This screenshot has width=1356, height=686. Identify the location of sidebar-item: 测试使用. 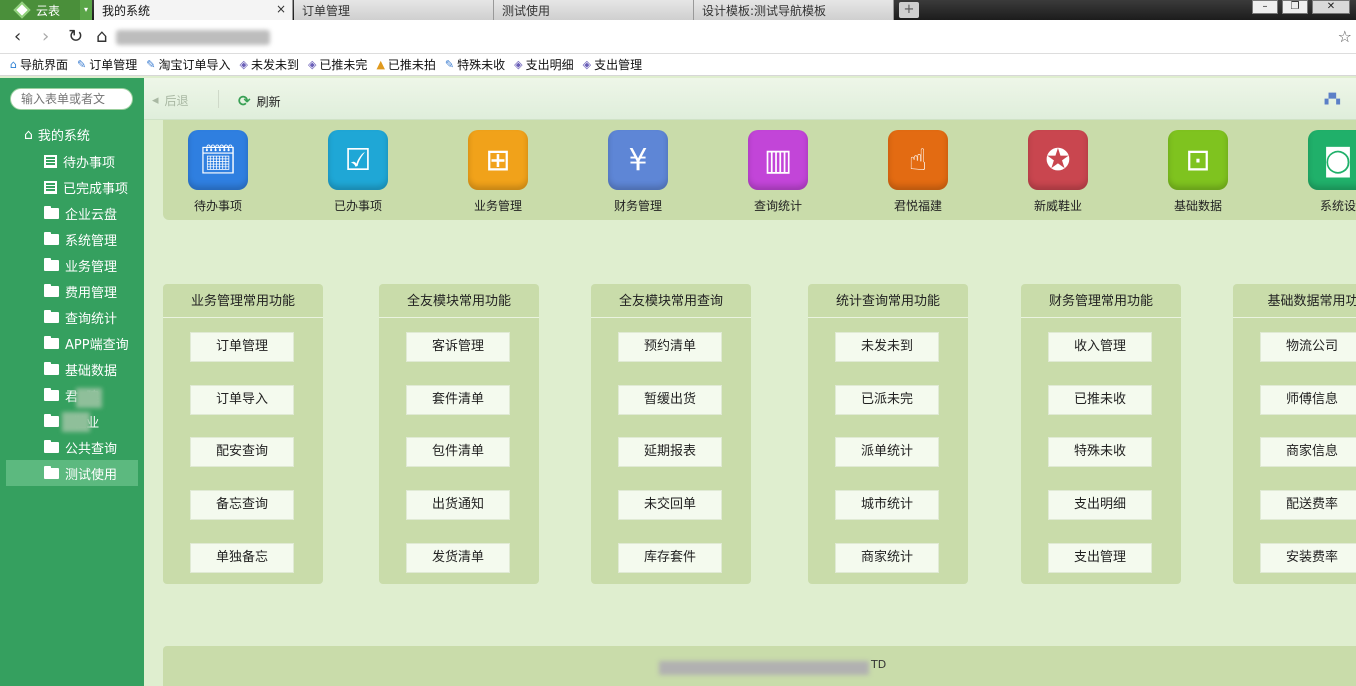
(72, 473).